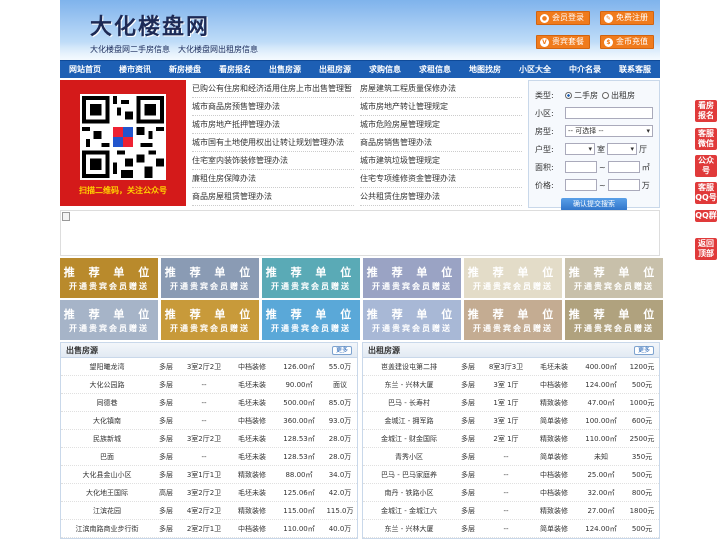  What do you see at coordinates (535, 69) in the screenshot?
I see `nav-communities: 小区大全` at bounding box center [535, 69].